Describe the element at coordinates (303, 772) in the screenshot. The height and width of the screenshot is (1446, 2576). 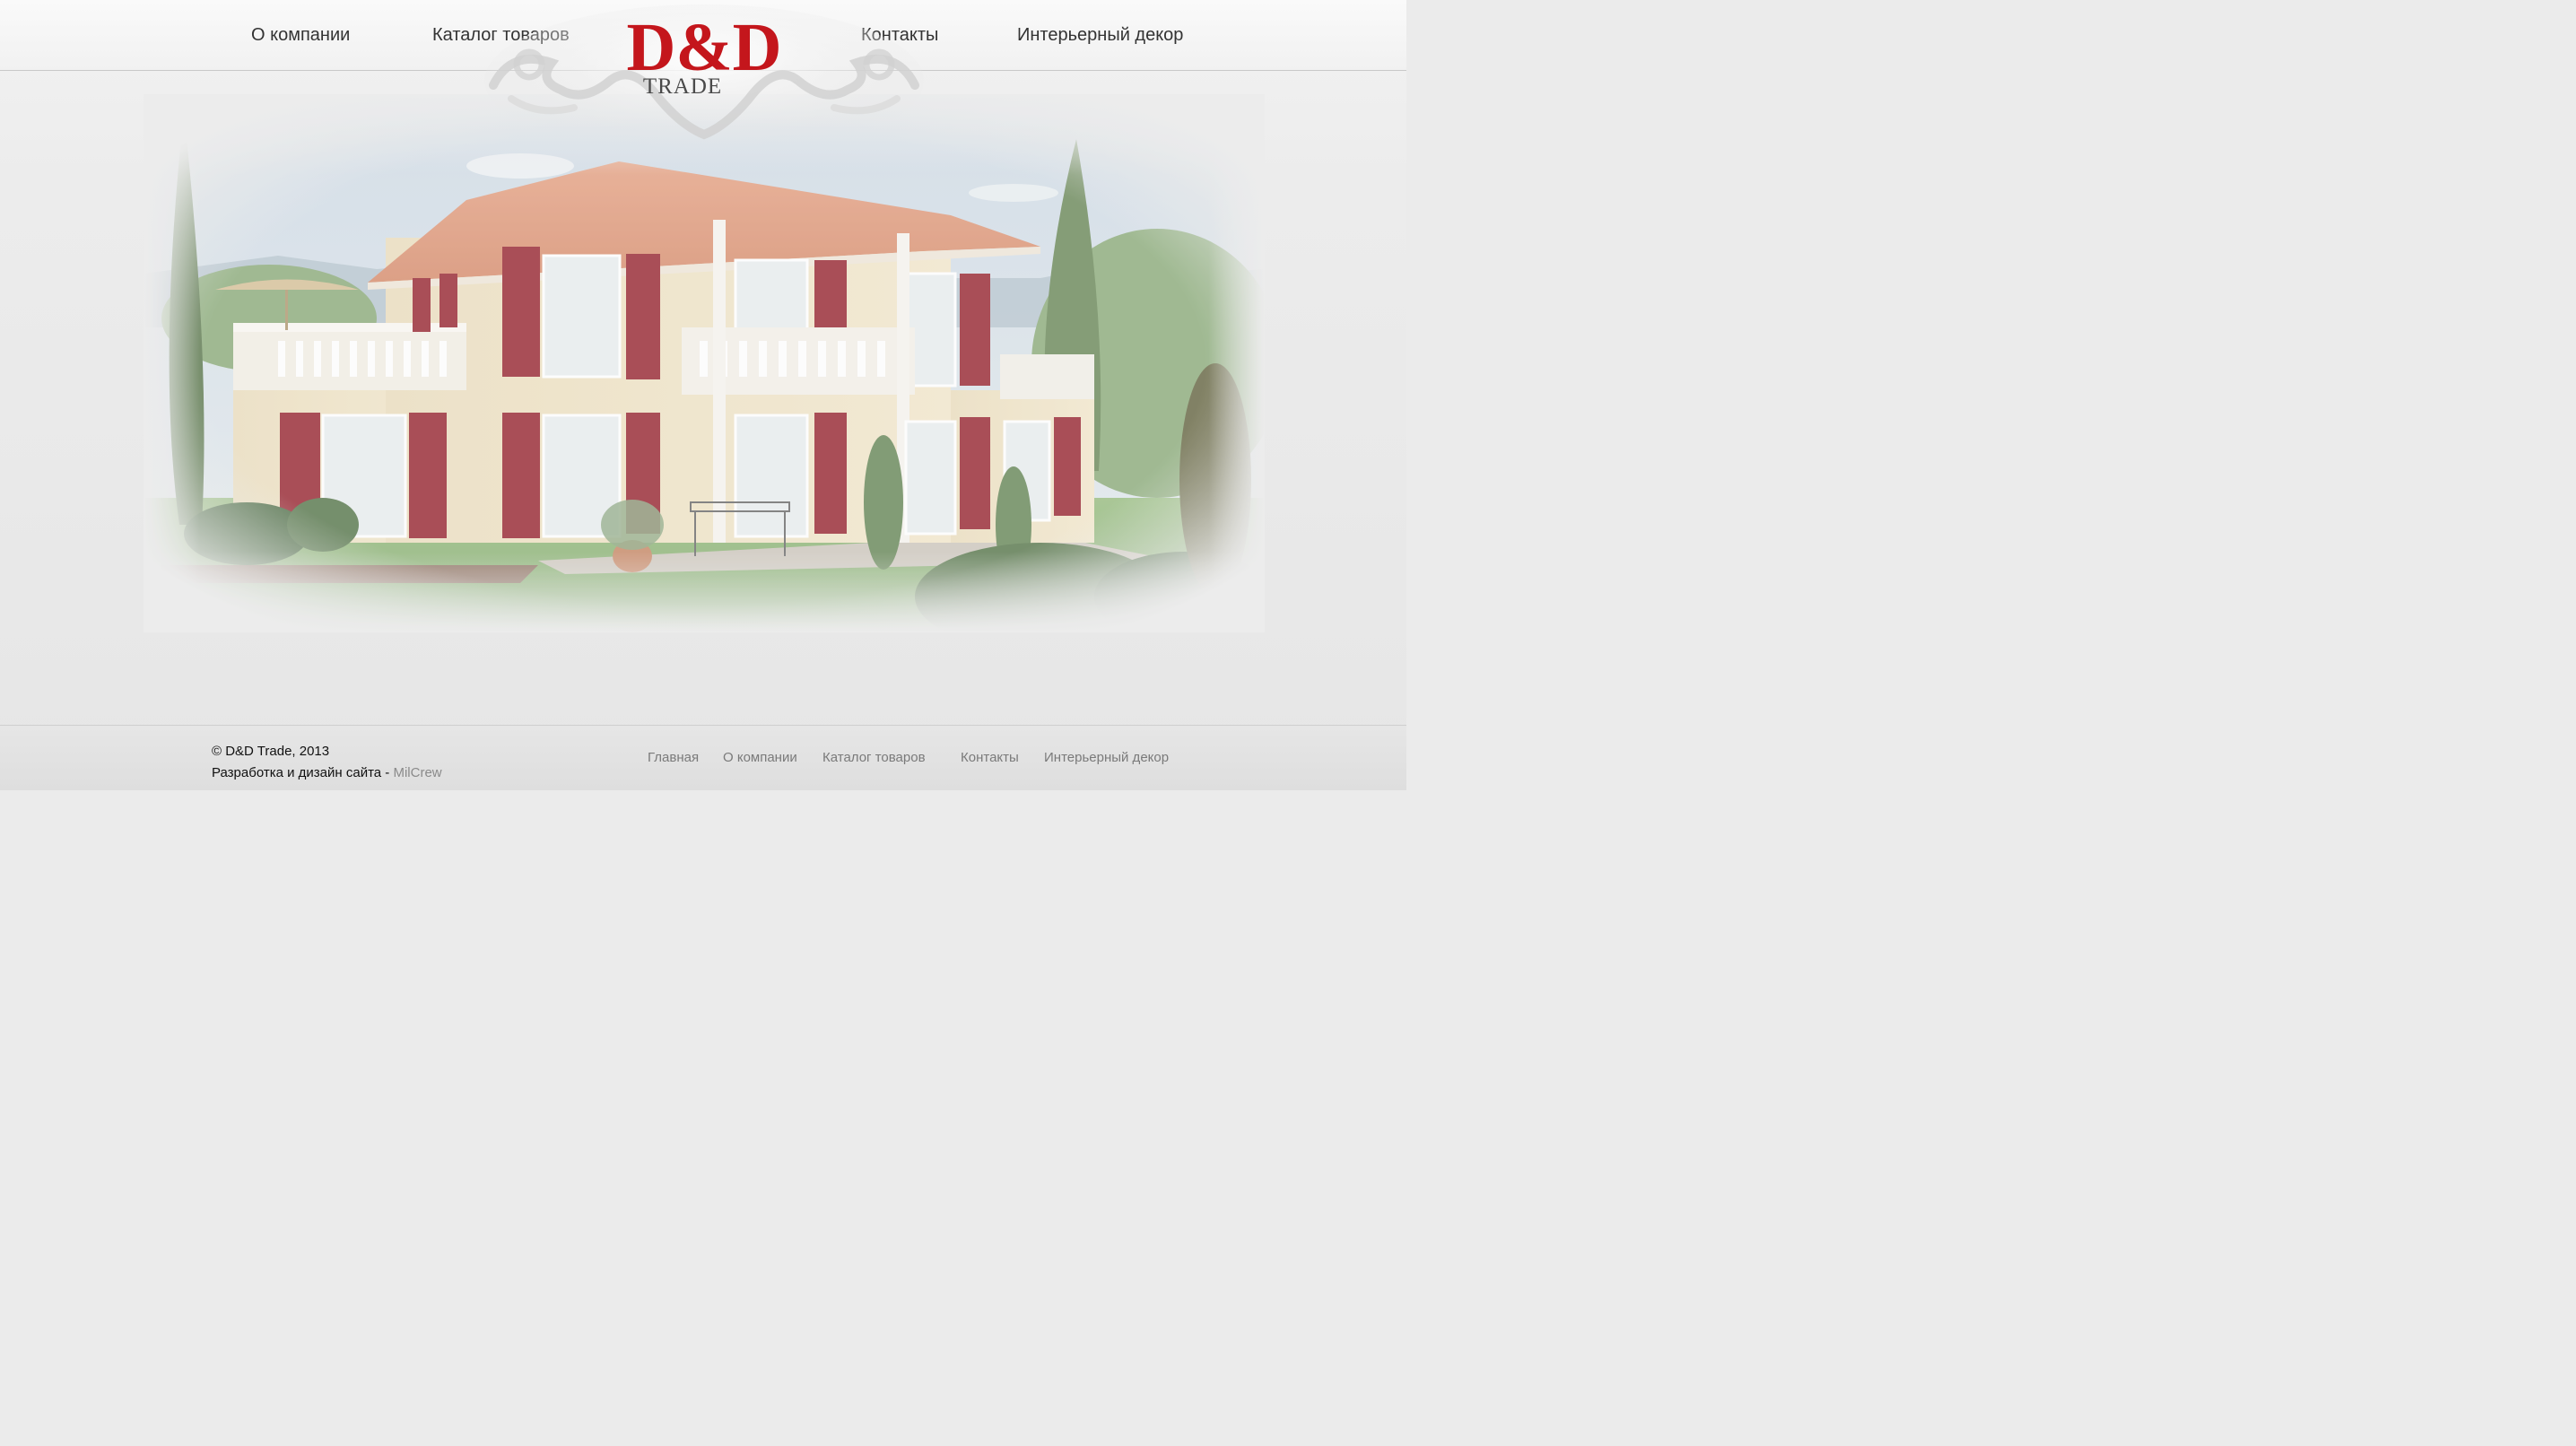
I see `developer-prefix: Разработка и дизайн сайта -` at that location.